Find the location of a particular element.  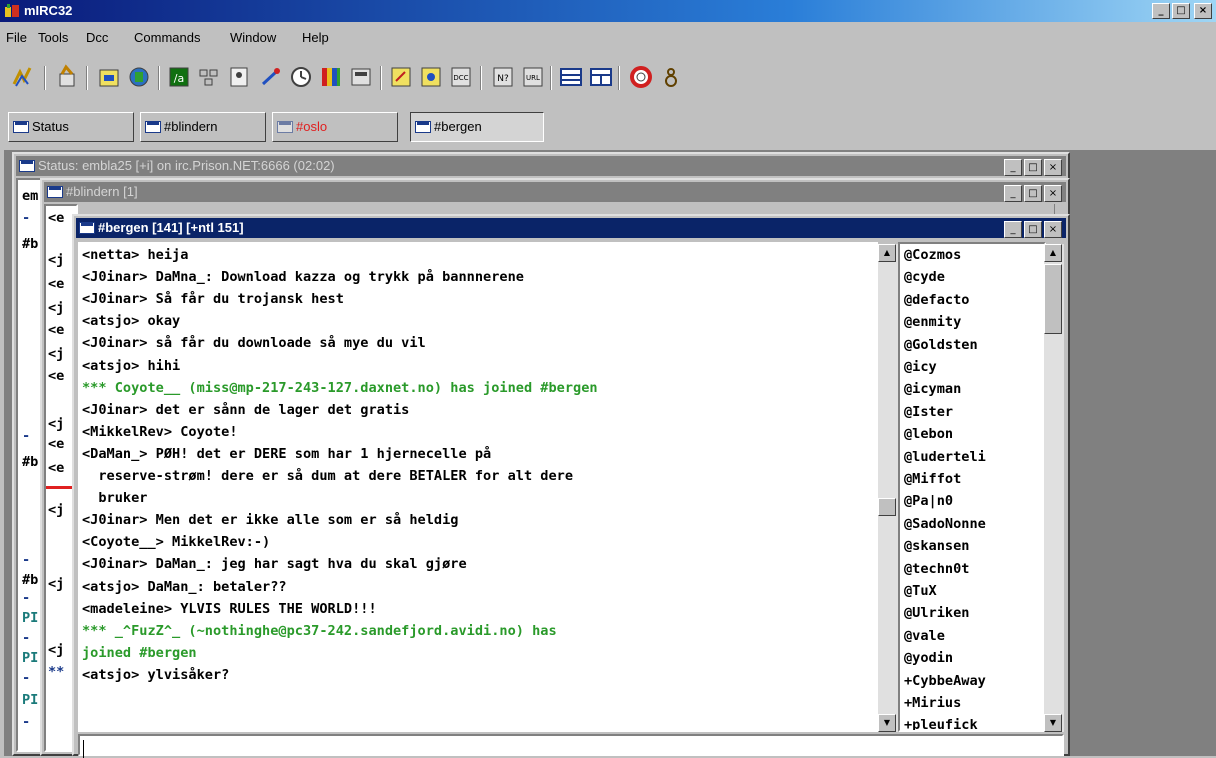

url-list-icon: URL is located at coordinates (533, 77).